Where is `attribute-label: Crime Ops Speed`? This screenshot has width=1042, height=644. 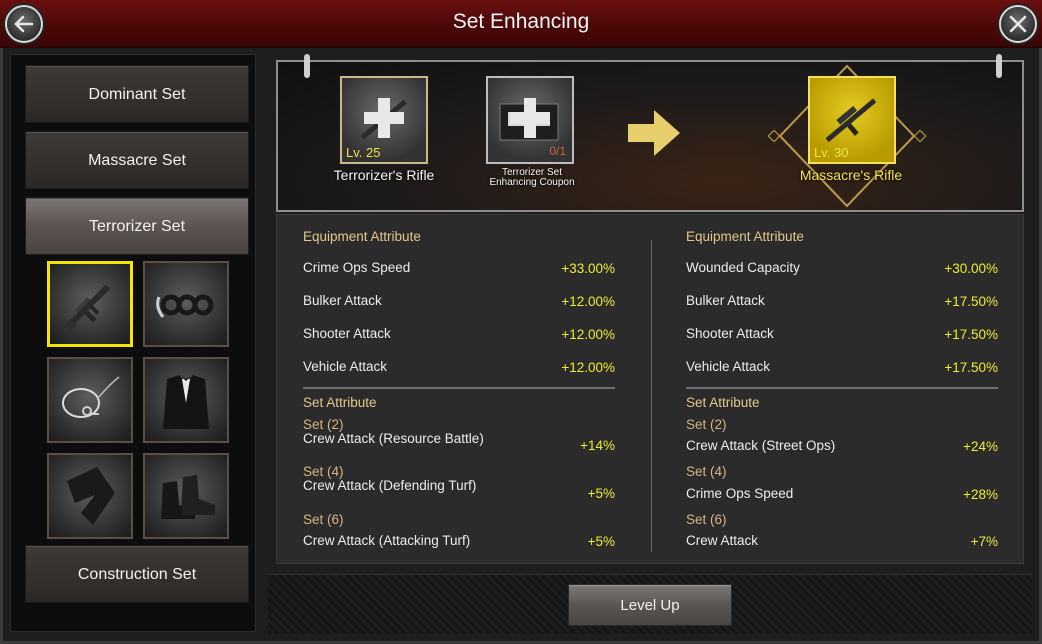 attribute-label: Crime Ops Speed is located at coordinates (357, 267).